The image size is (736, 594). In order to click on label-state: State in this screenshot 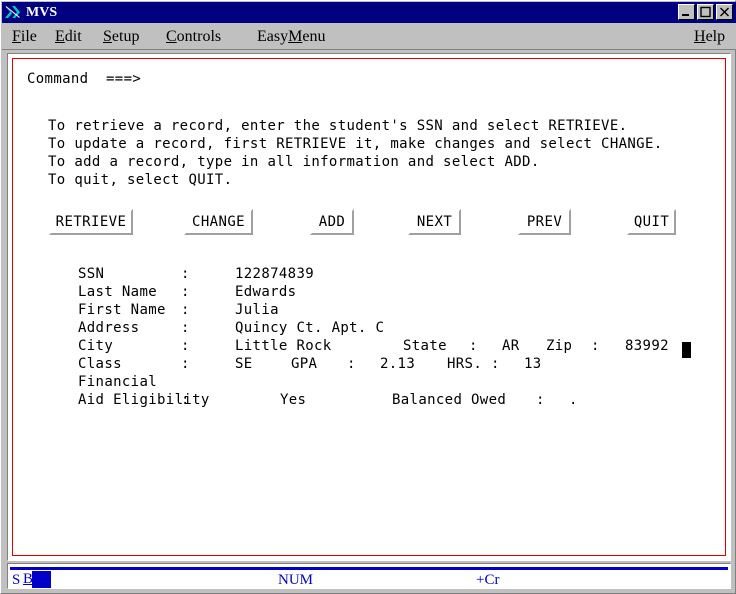, I will do `click(425, 346)`.